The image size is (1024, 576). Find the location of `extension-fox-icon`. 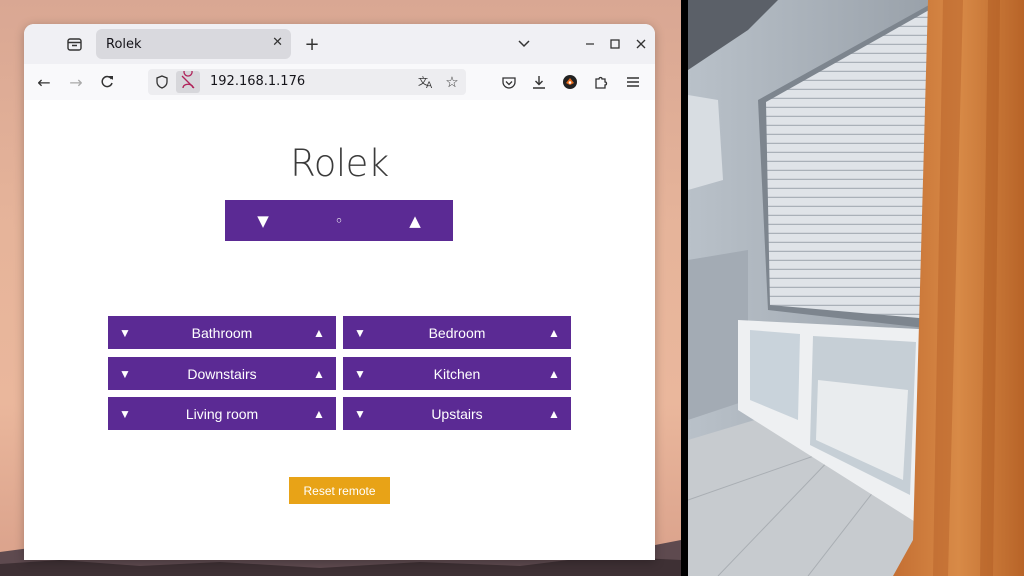

extension-fox-icon is located at coordinates (570, 82).